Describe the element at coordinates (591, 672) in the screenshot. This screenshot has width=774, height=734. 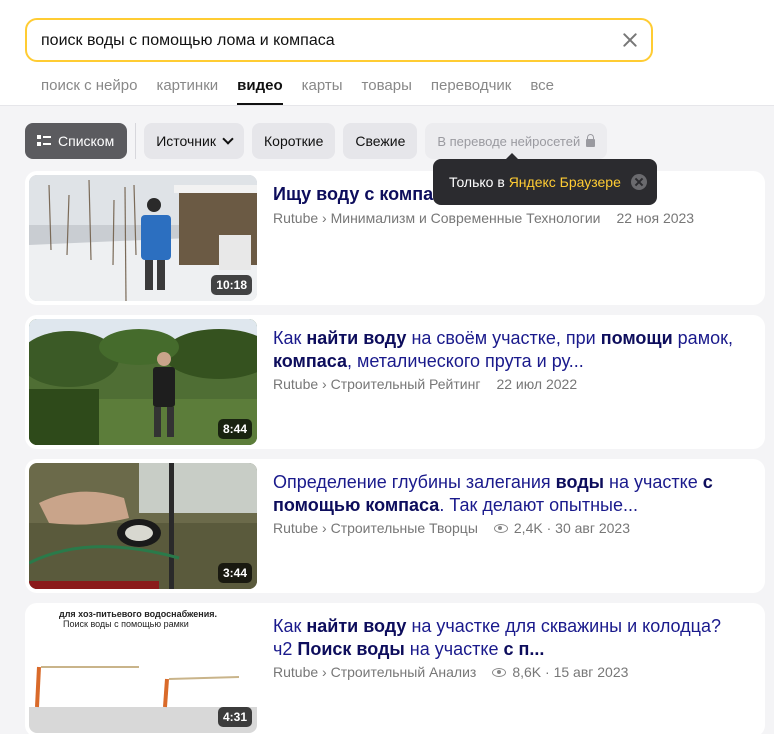
I see `video-date: 15 авг 2023` at that location.